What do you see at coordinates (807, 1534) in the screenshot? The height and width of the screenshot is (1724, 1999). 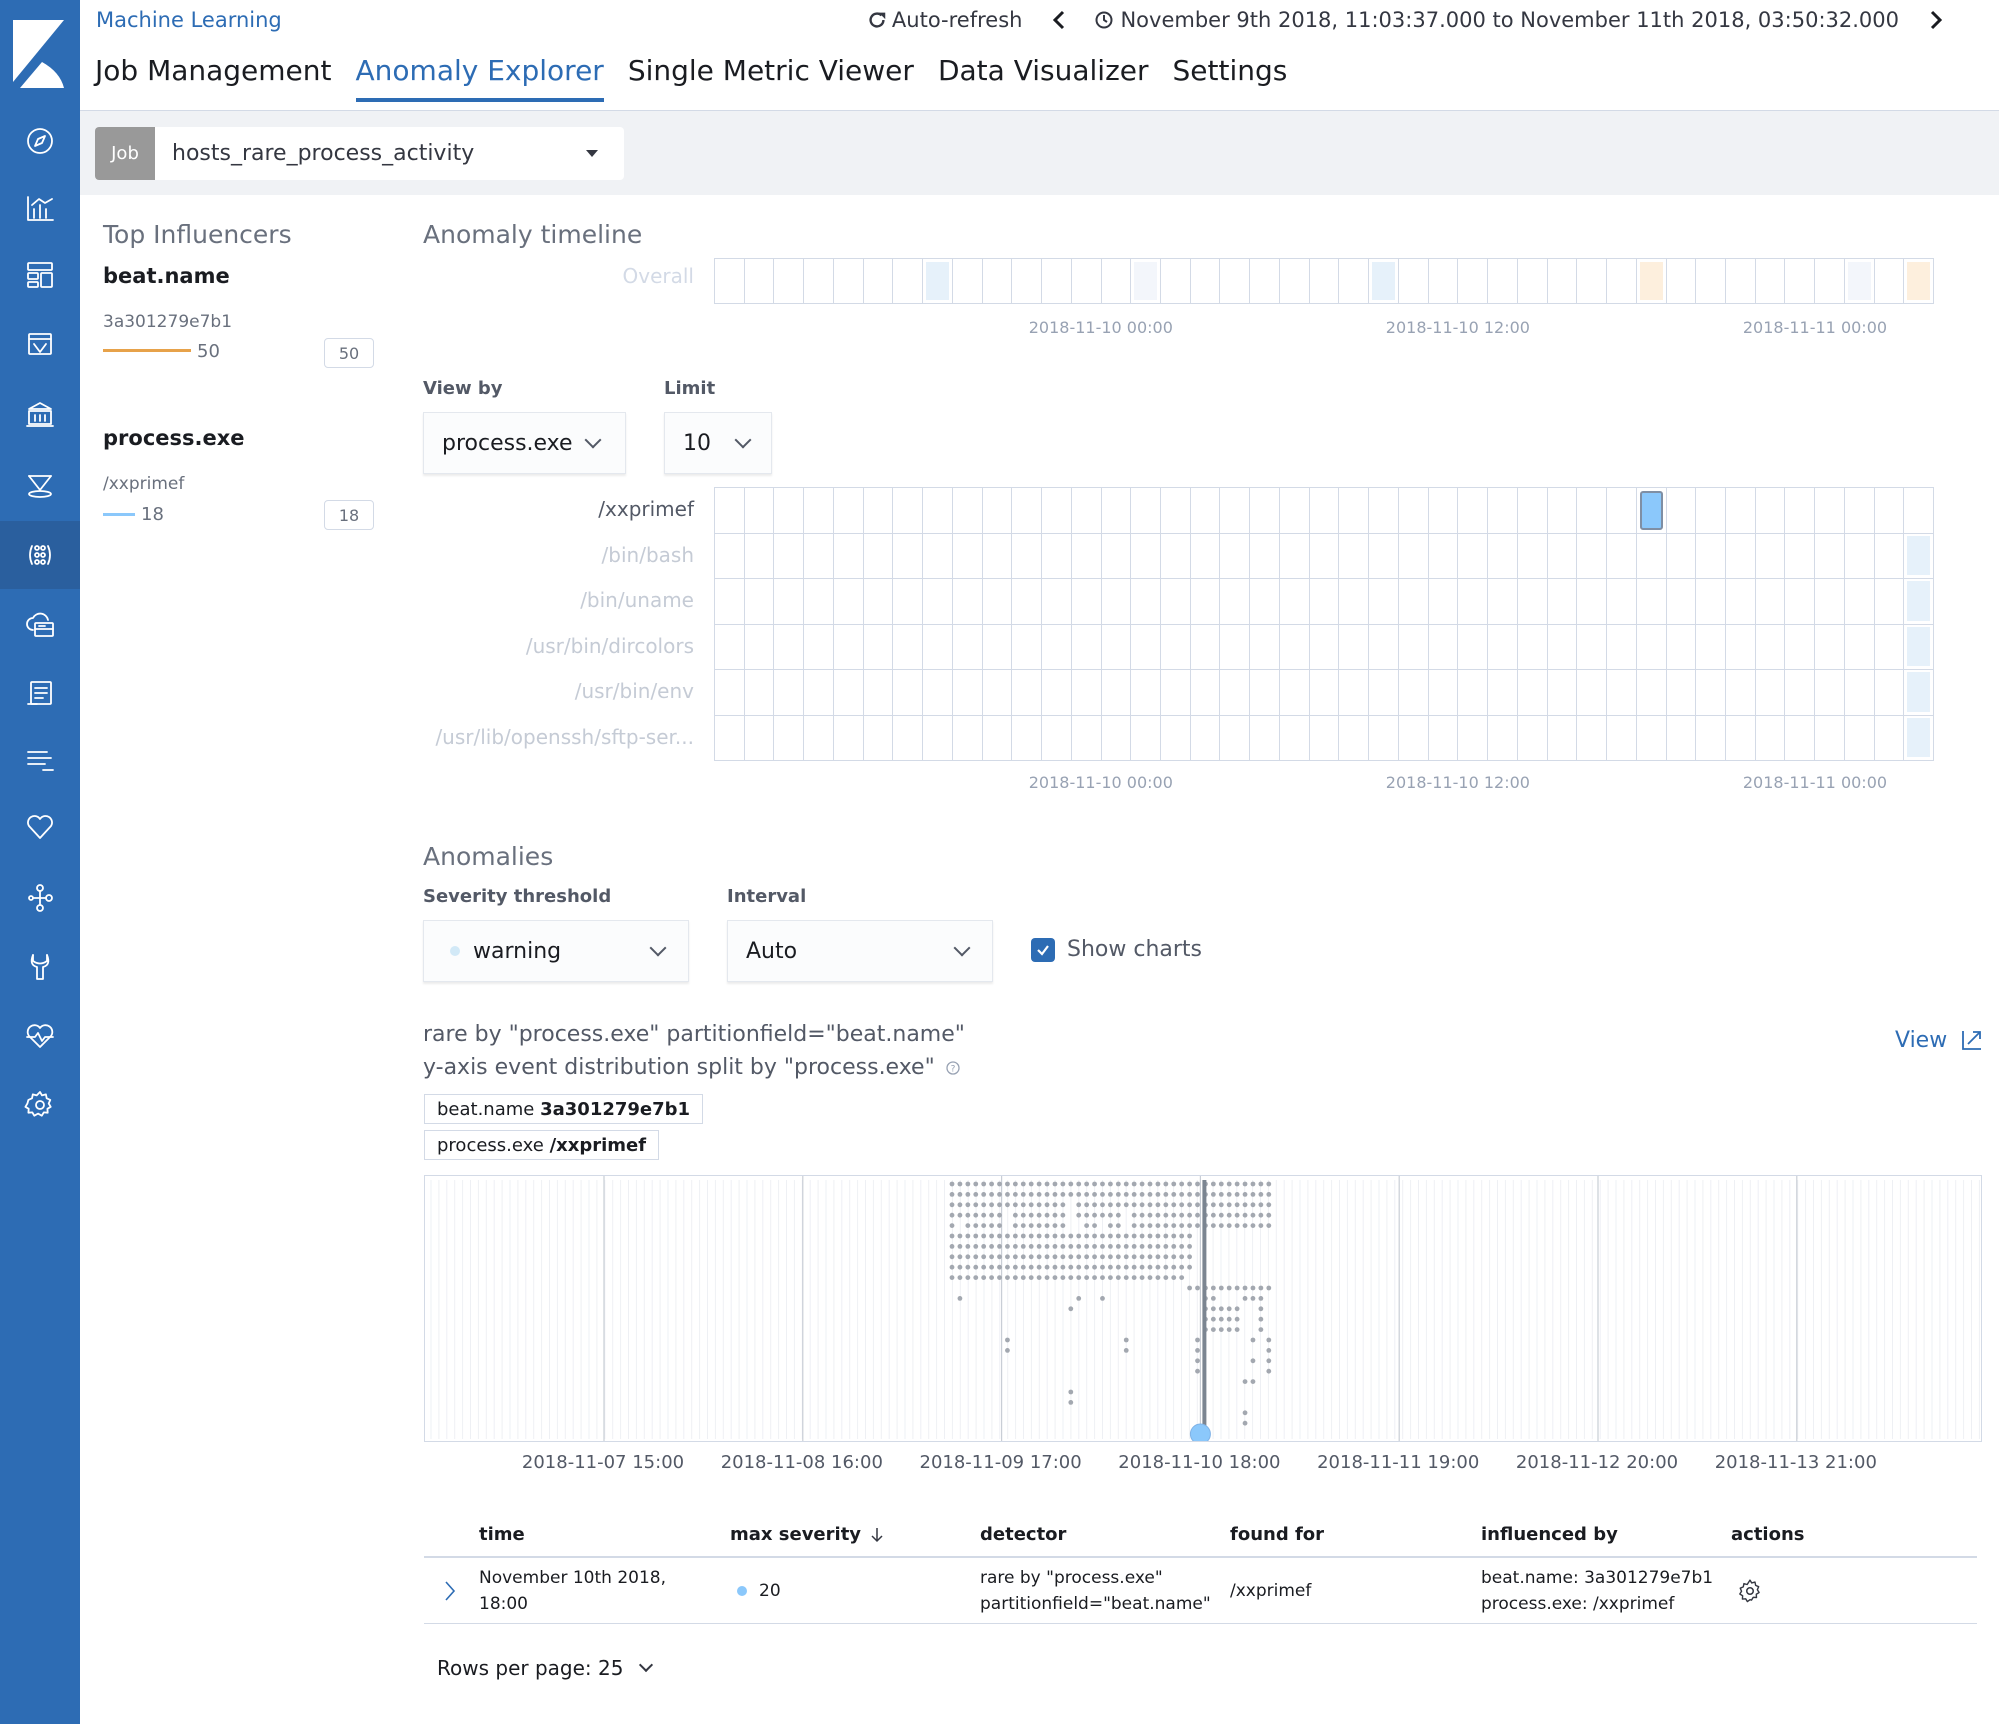 I see `column-header-max-severity: max severity` at bounding box center [807, 1534].